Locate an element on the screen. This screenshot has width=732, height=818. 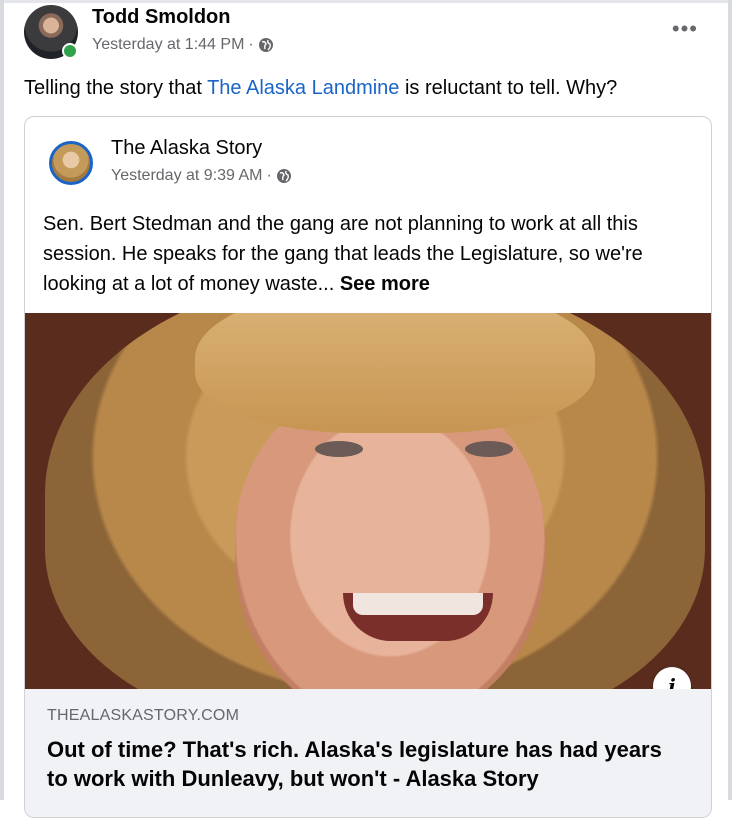
author-avatar is located at coordinates (52, 33).